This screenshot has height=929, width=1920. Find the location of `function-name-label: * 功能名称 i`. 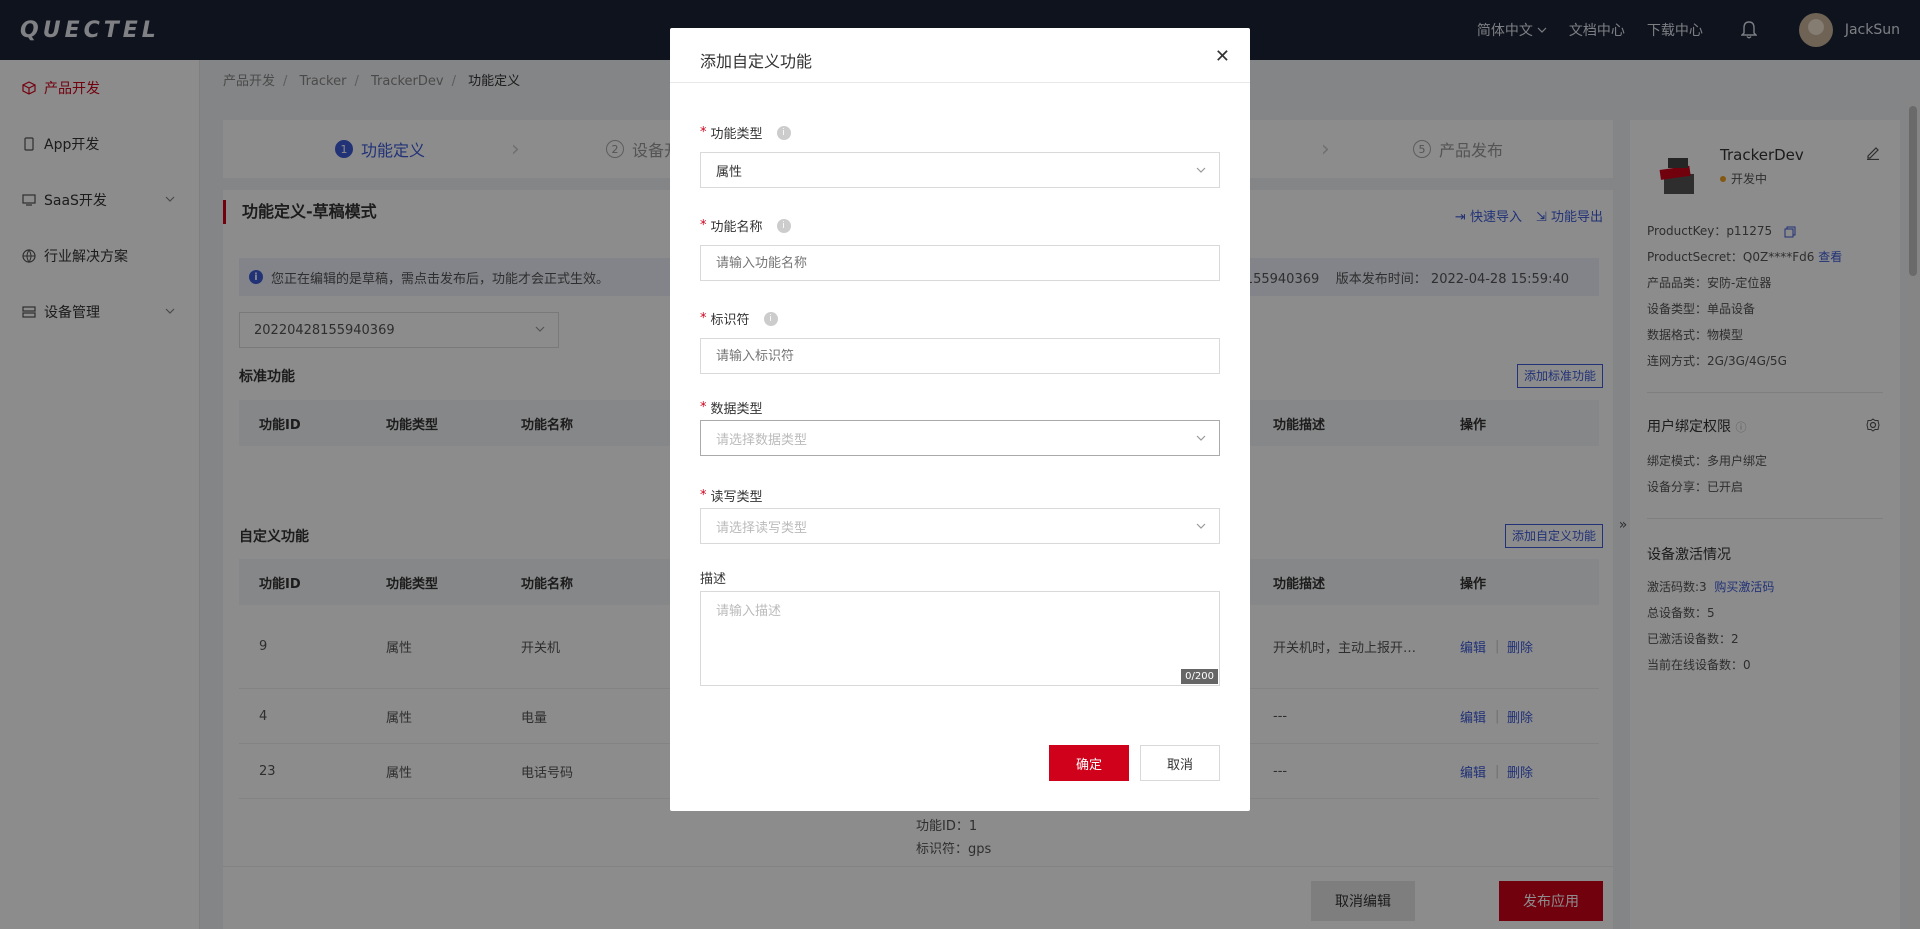

function-name-label: * 功能名称 i is located at coordinates (745, 225).